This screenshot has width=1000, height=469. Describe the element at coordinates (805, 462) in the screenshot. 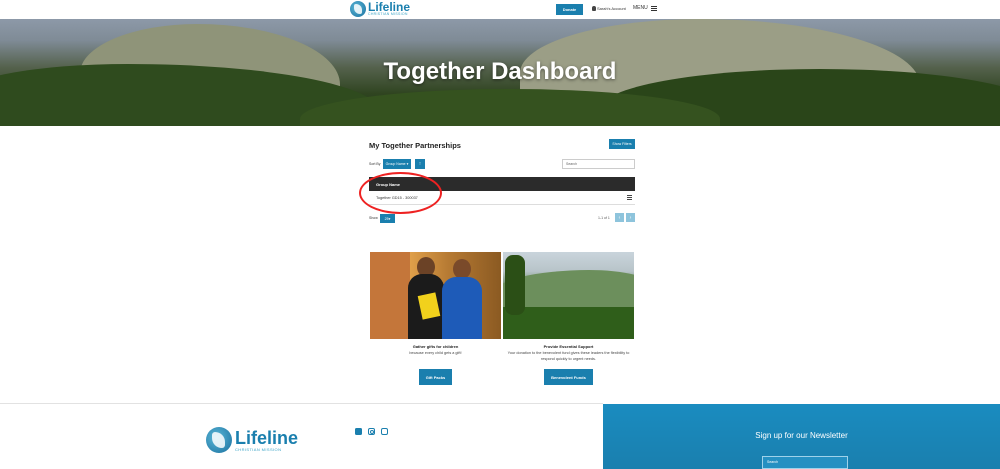

I see `newsletter-input: Search` at that location.